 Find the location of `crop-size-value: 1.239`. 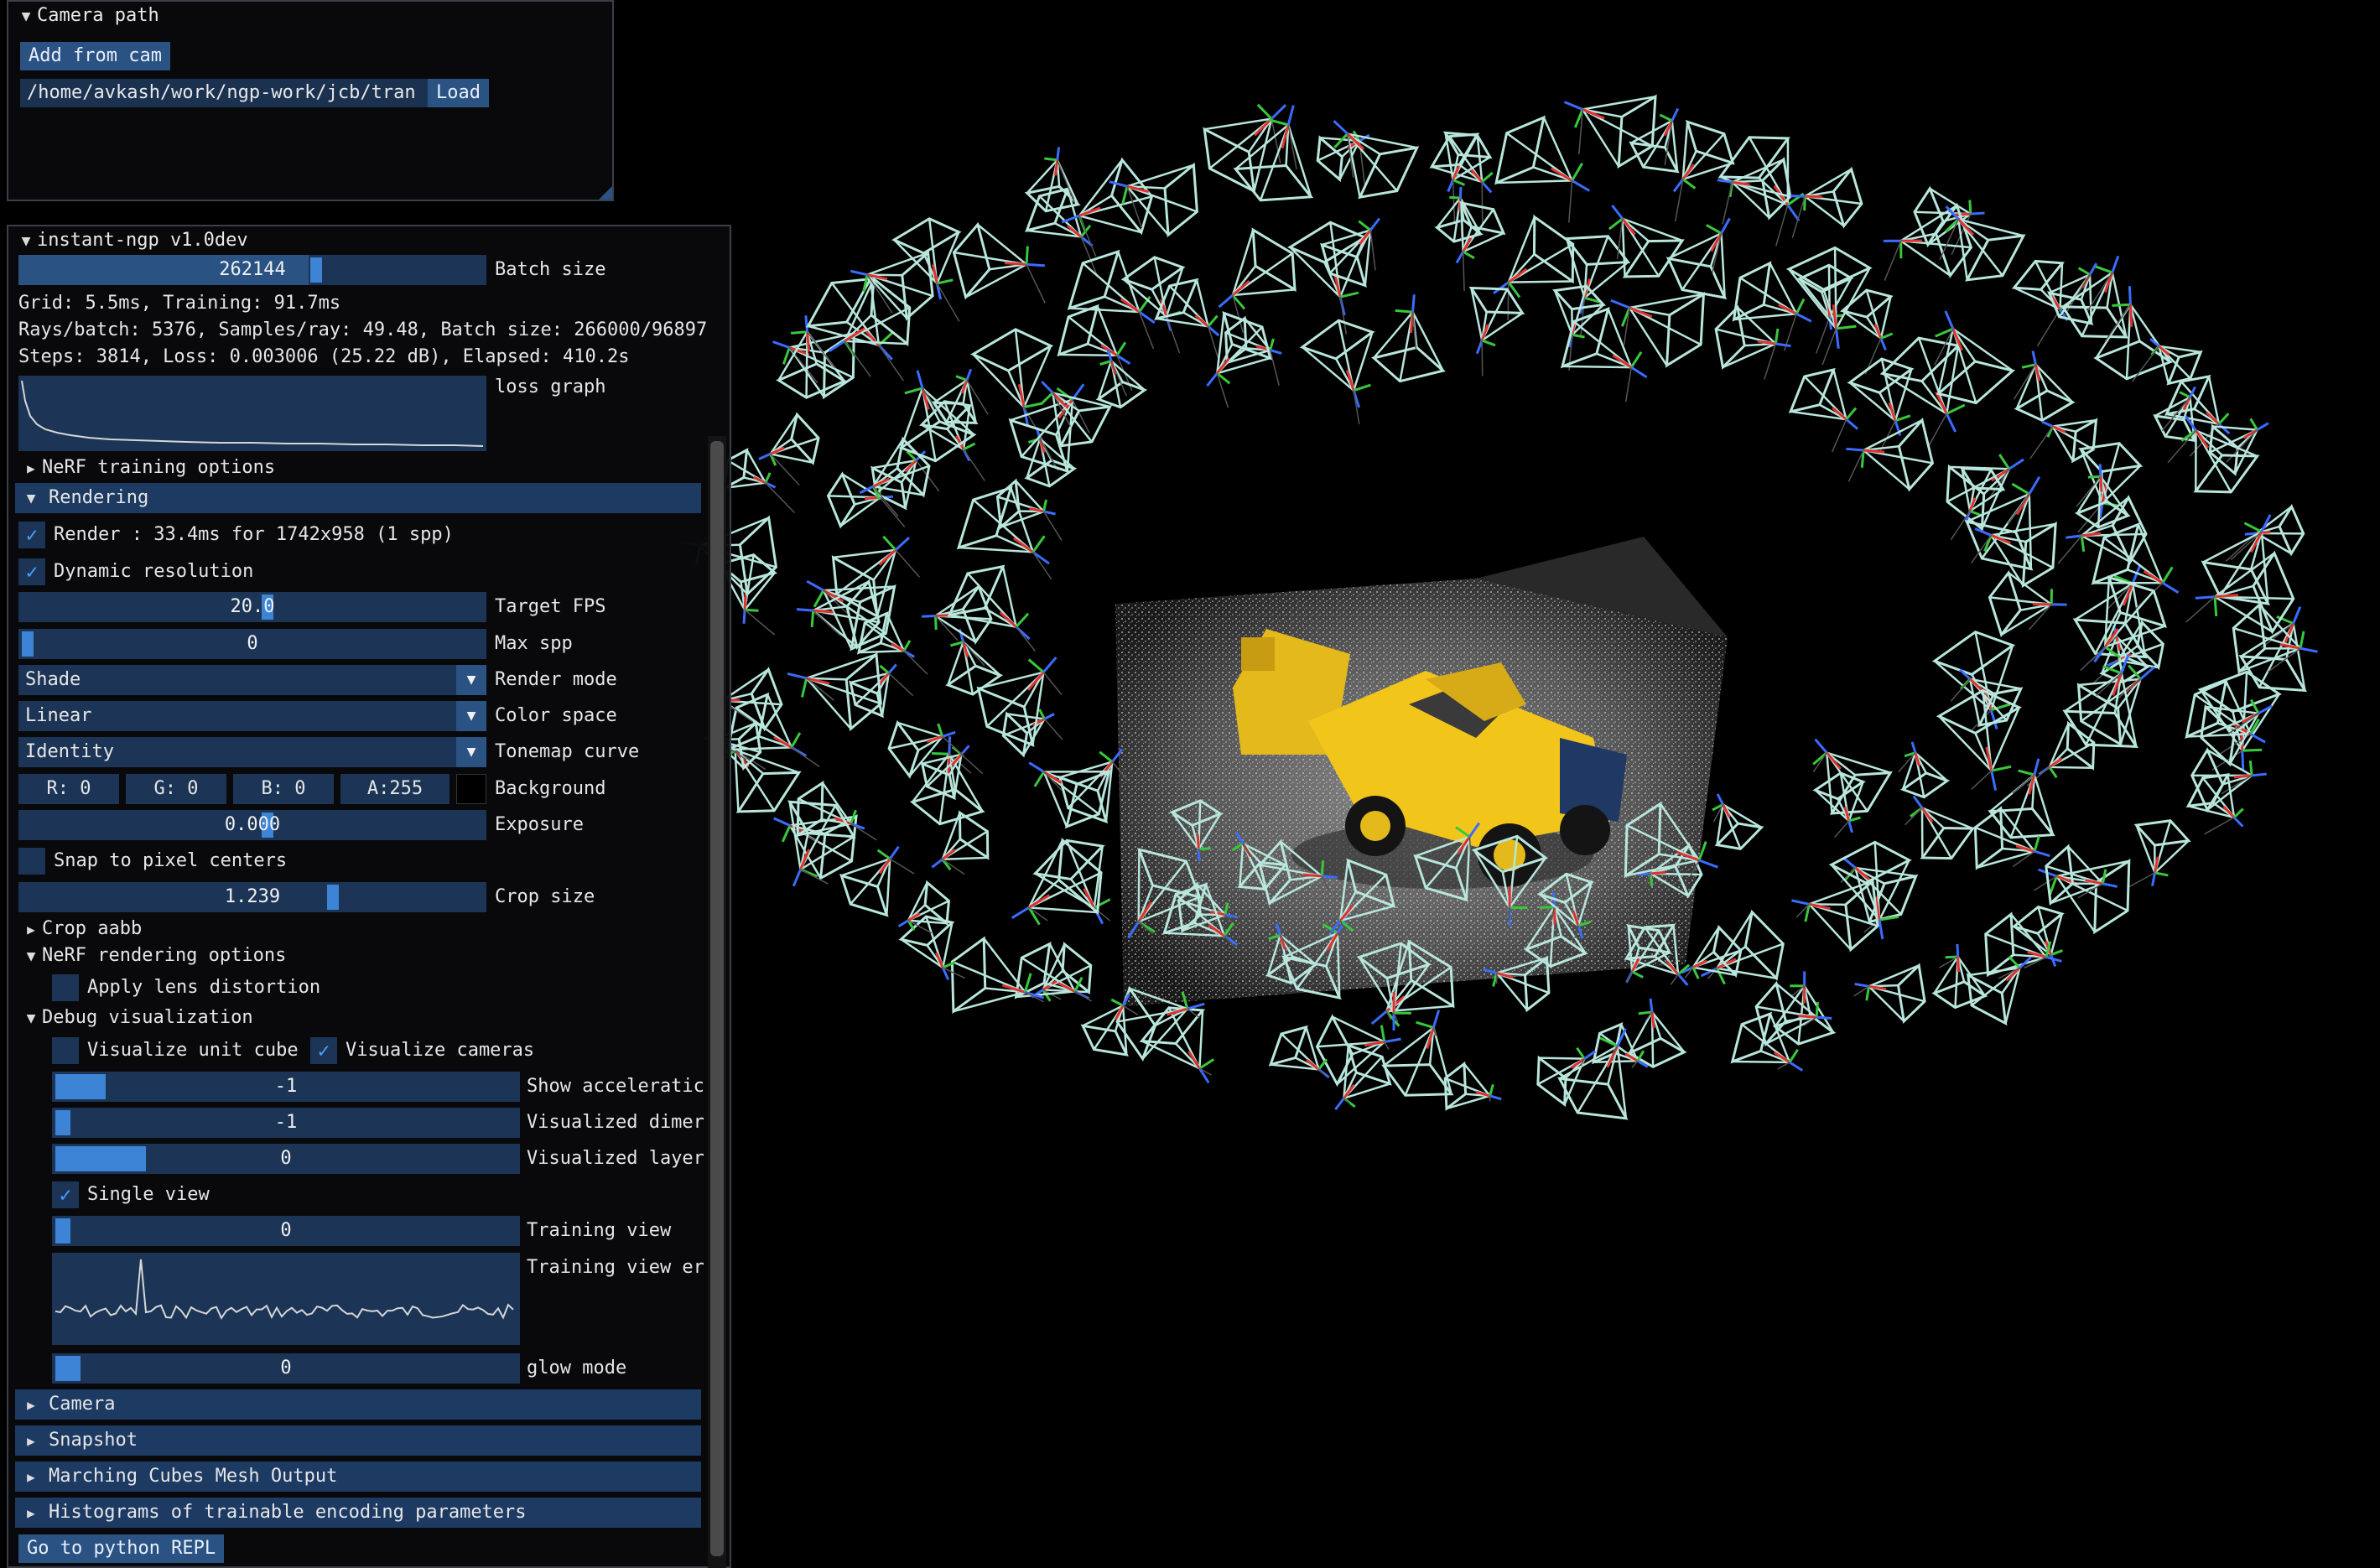

crop-size-value: 1.239 is located at coordinates (252, 896).